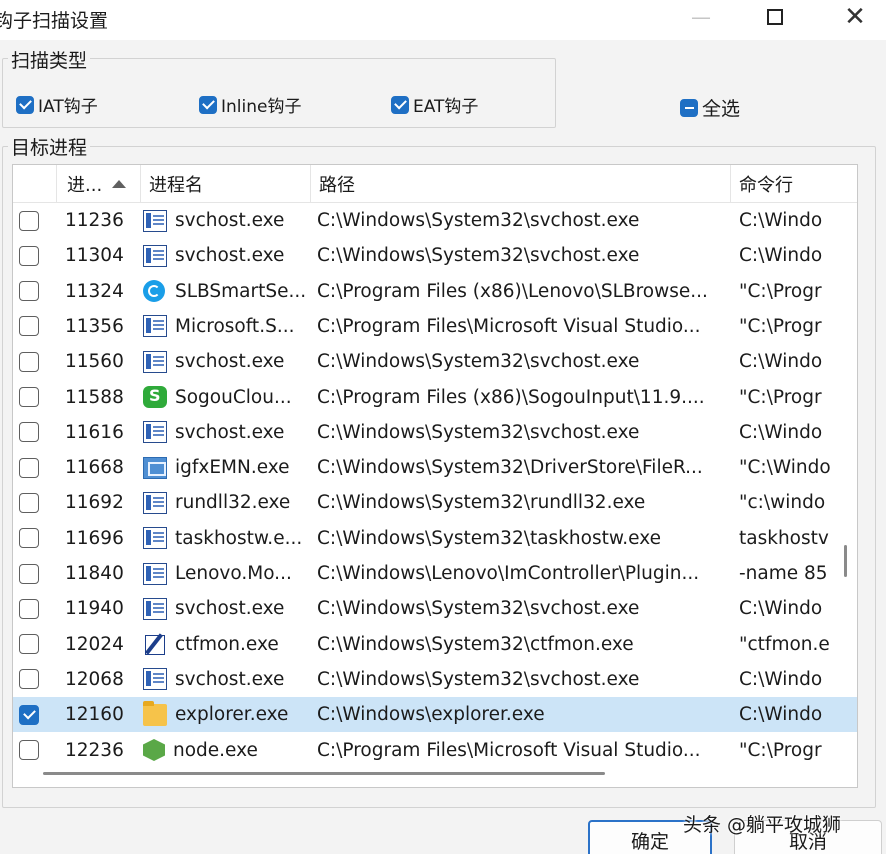 Image resolution: width=886 pixels, height=854 pixels. I want to click on close-button: ✕, so click(855, 17).